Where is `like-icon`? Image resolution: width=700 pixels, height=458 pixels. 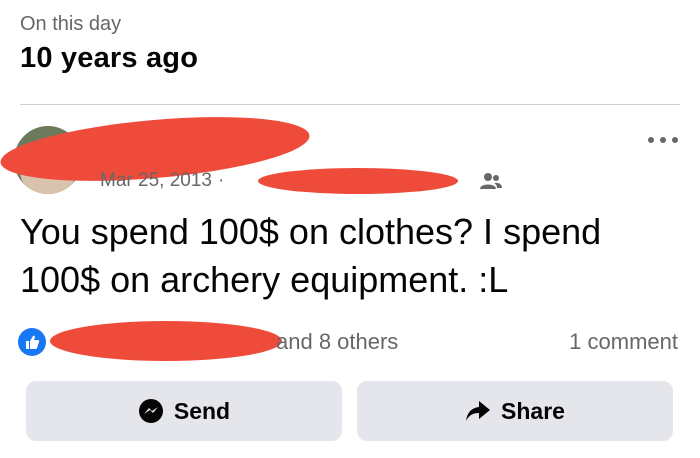
like-icon is located at coordinates (32, 342).